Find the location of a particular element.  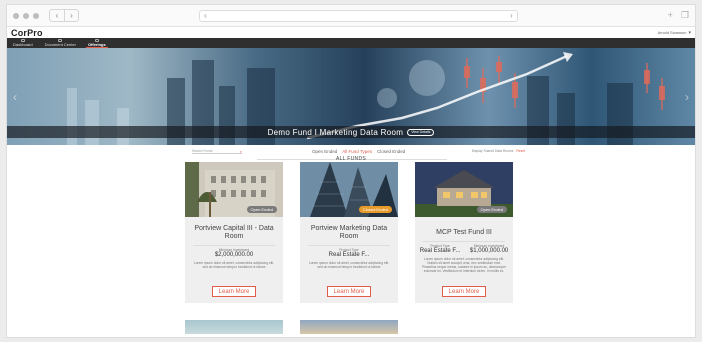

fund-type-tabs: Open Ended All Fund Types Closed Ended is located at coordinates (358, 151).